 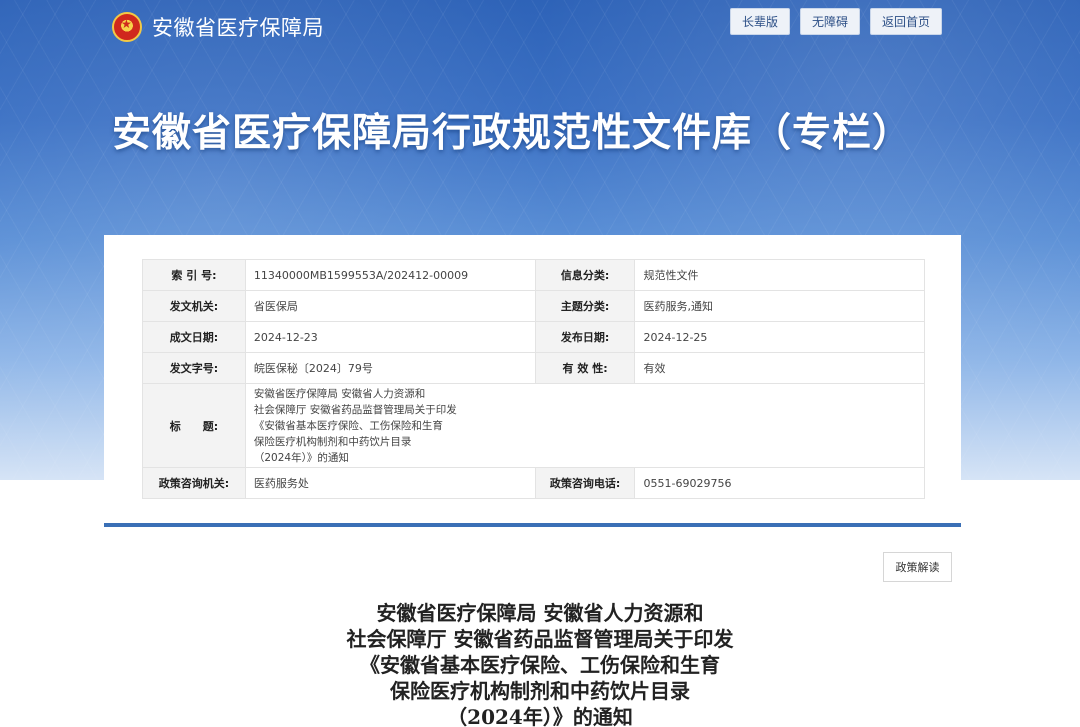 What do you see at coordinates (194, 425) in the screenshot?
I see `title-label: 标 题:` at bounding box center [194, 425].